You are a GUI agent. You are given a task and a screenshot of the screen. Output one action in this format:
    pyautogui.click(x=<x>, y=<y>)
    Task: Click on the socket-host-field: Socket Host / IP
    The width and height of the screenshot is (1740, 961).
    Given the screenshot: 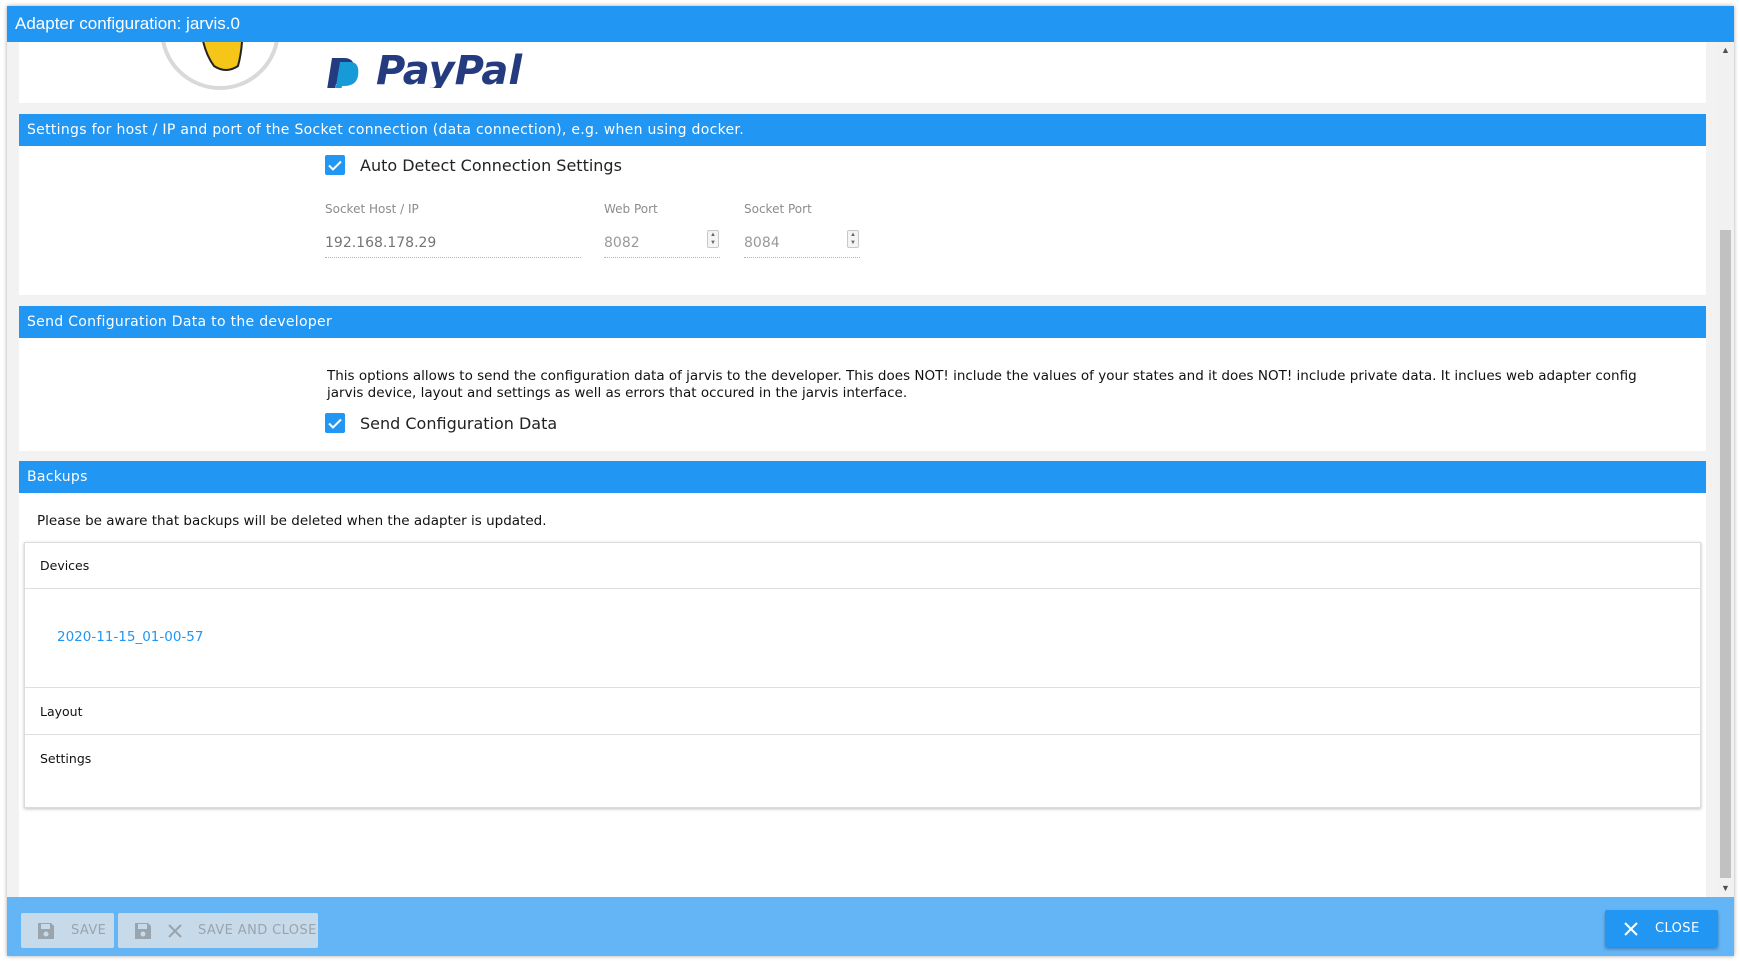 What is the action you would take?
    pyautogui.click(x=453, y=232)
    